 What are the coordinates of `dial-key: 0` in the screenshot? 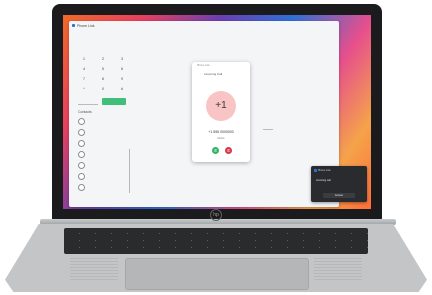 It's located at (103, 88).